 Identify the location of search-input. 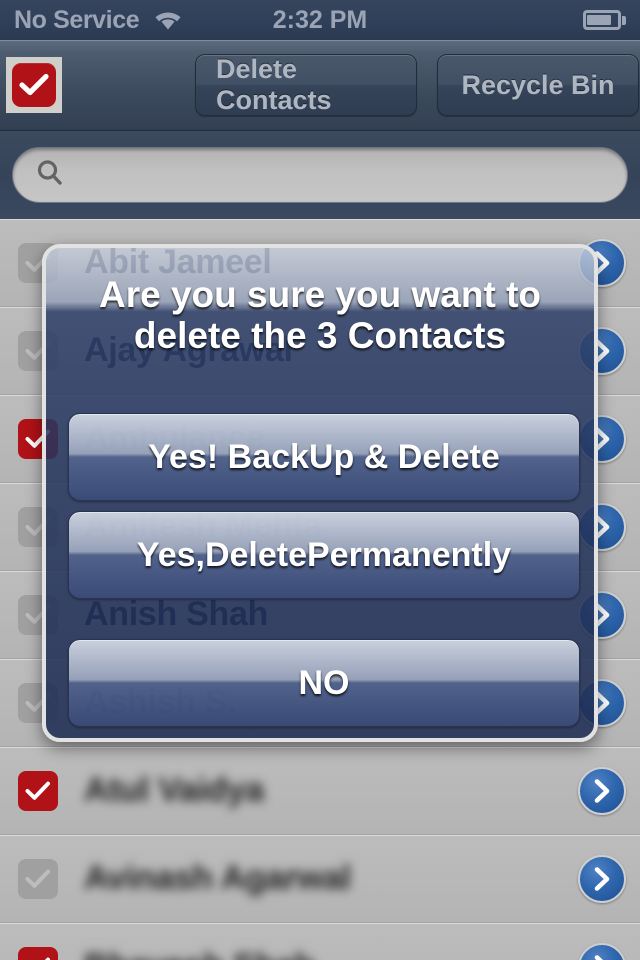
(320, 175).